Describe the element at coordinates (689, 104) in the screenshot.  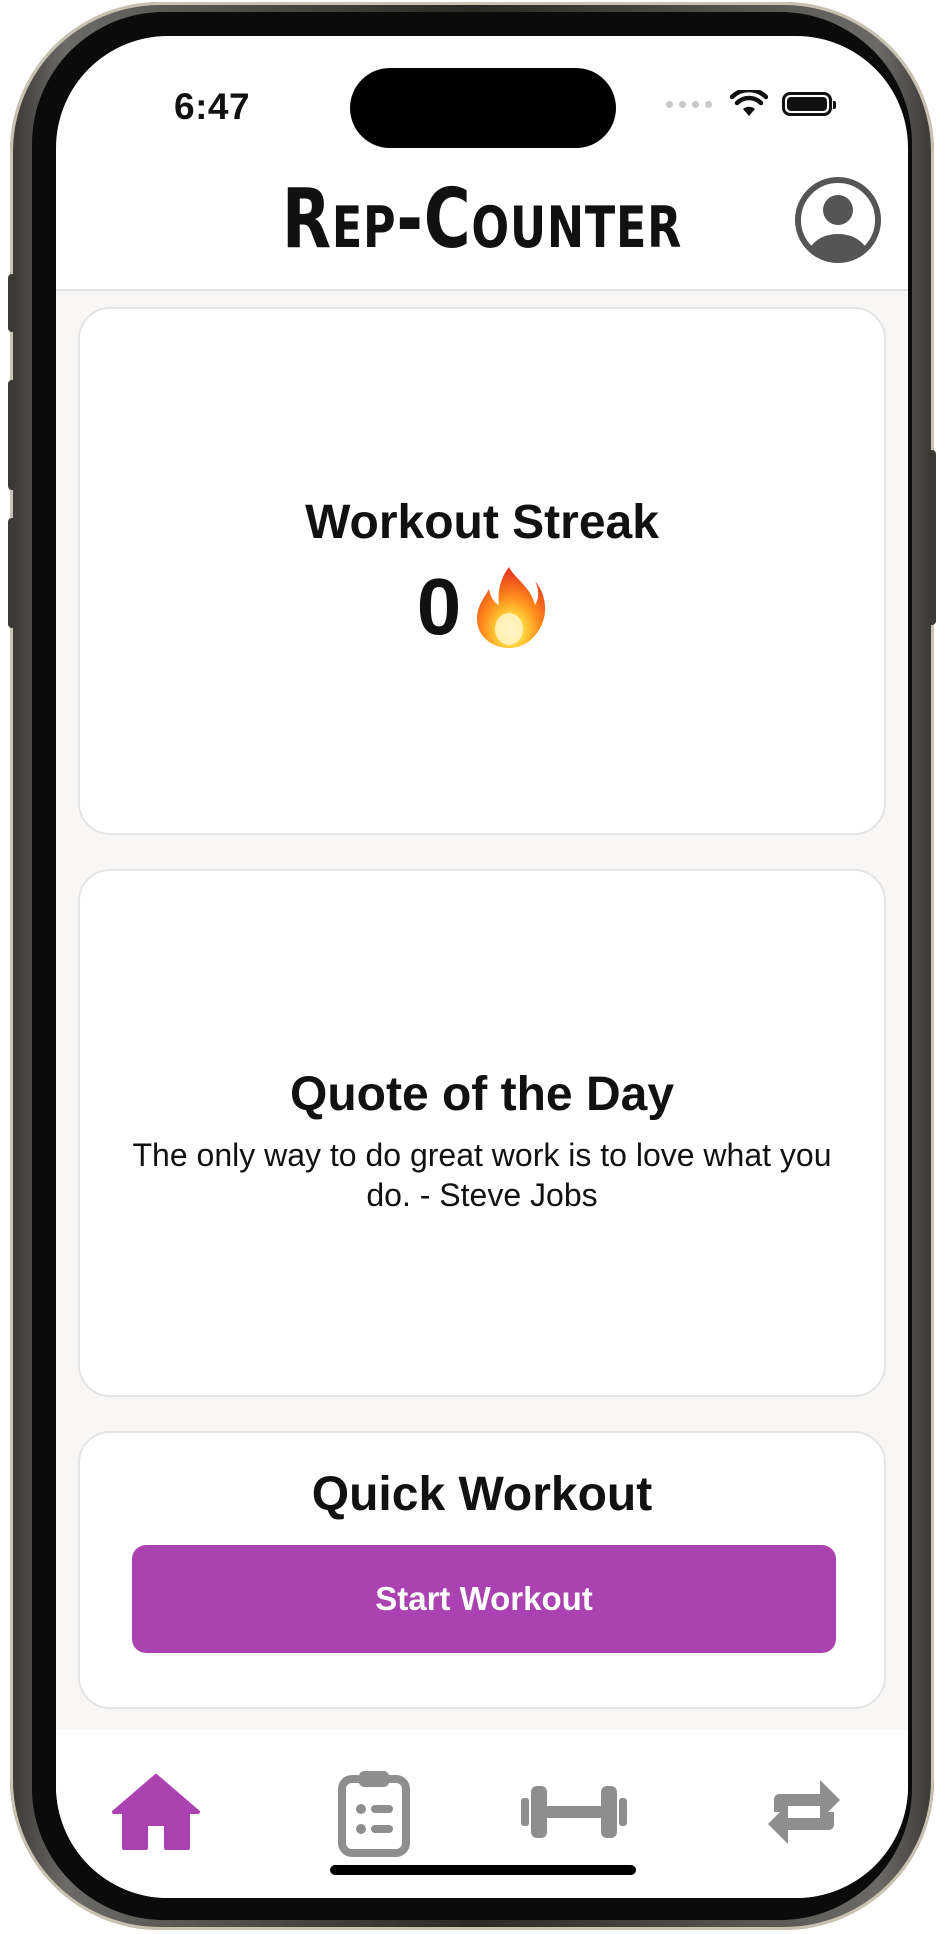
I see `cellular-signal-icon` at that location.